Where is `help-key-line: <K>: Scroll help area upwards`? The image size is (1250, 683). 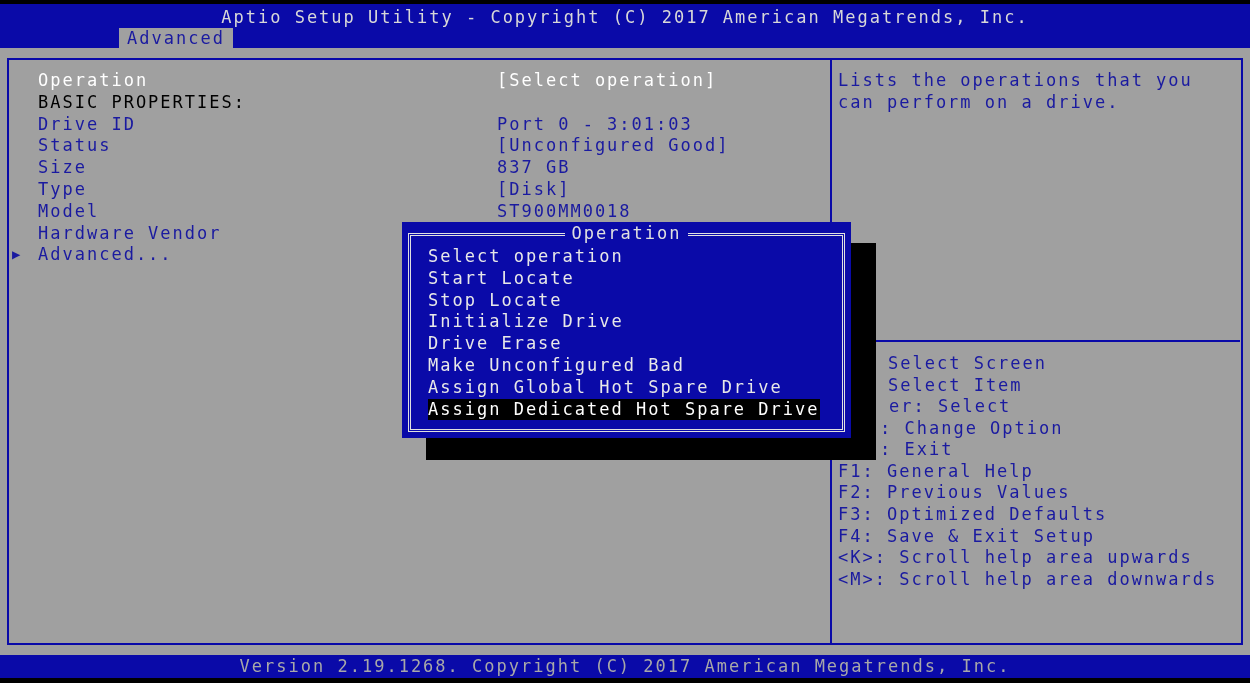
help-key-line: <K>: Scroll help area upwards is located at coordinates (1015, 558).